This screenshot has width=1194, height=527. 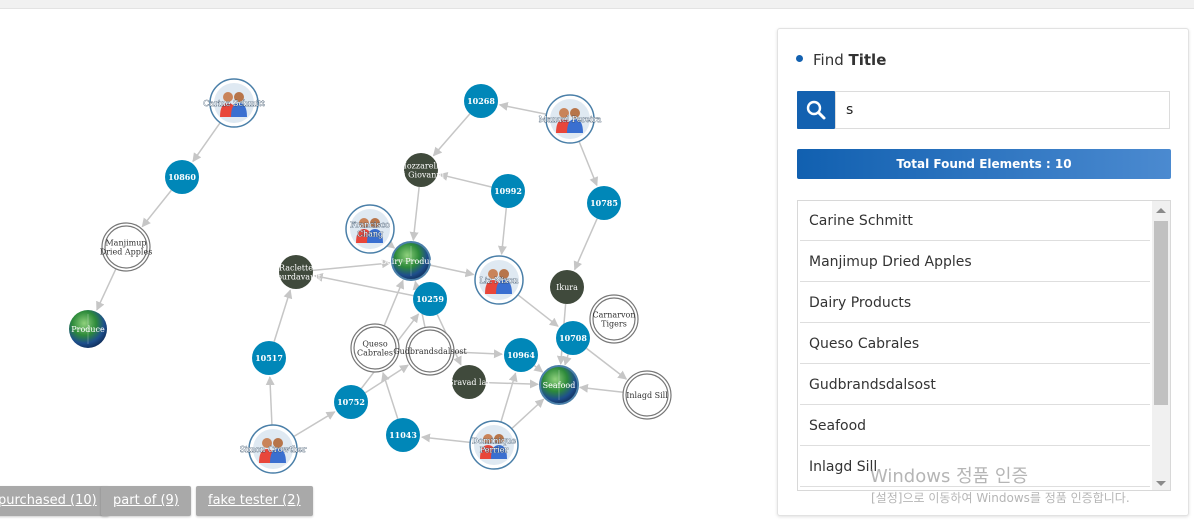 I want to click on graph-node-liz: Liz Nixon, so click(x=499, y=280).